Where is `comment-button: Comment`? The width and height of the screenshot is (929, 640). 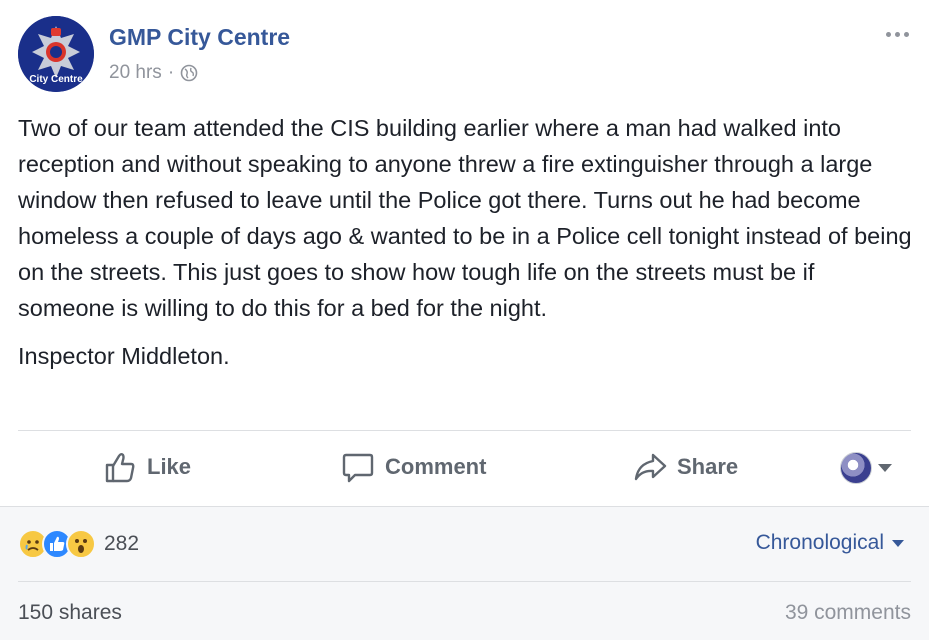
comment-button: Comment is located at coordinates (413, 467).